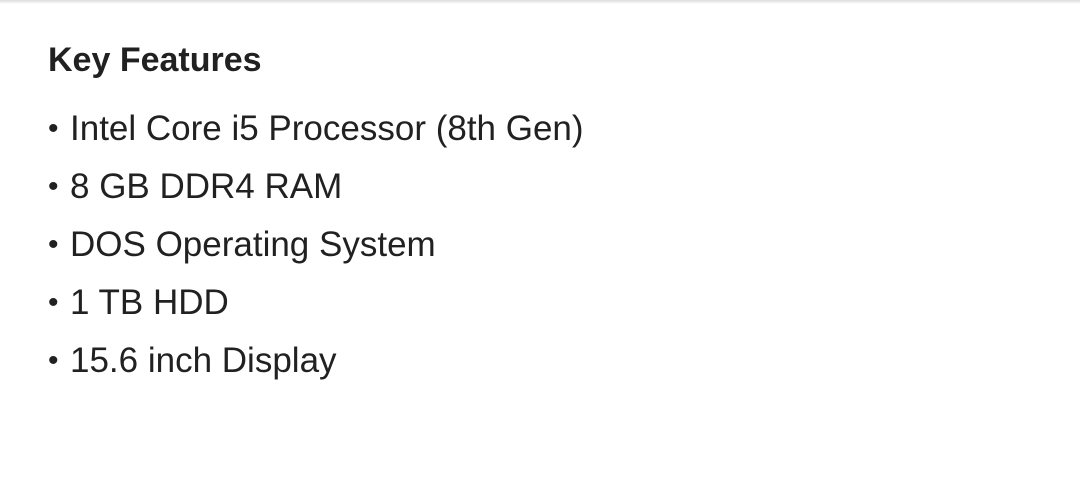 This screenshot has width=1080, height=490. What do you see at coordinates (327, 128) in the screenshot?
I see `feature-text: Intel Core i5 Processor (8th Gen)` at bounding box center [327, 128].